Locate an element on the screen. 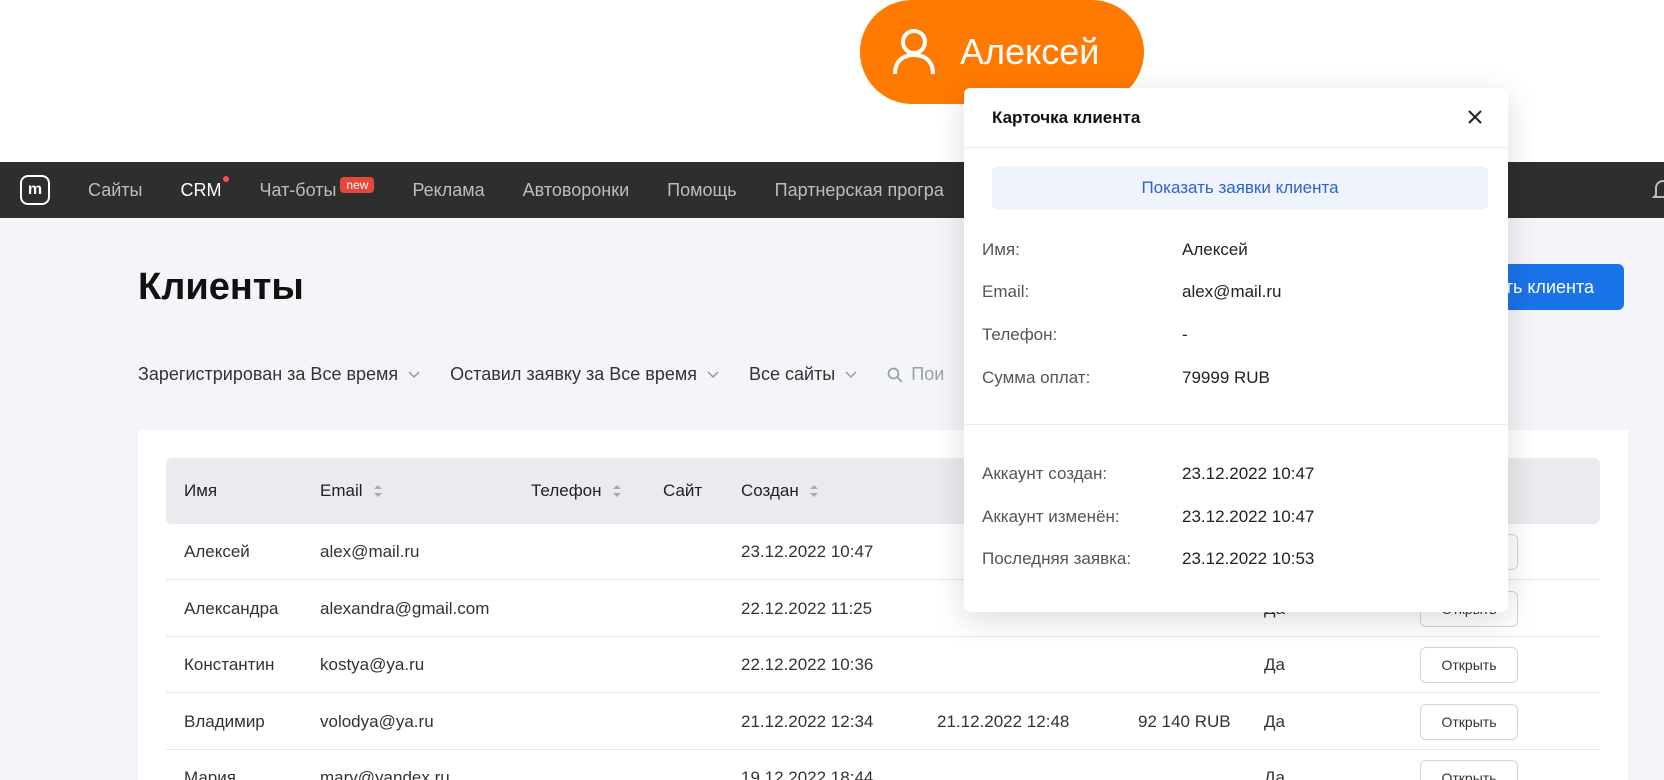 Image resolution: width=1664 pixels, height=780 pixels. filter-request-label: Оставил заявку за Все время is located at coordinates (573, 374).